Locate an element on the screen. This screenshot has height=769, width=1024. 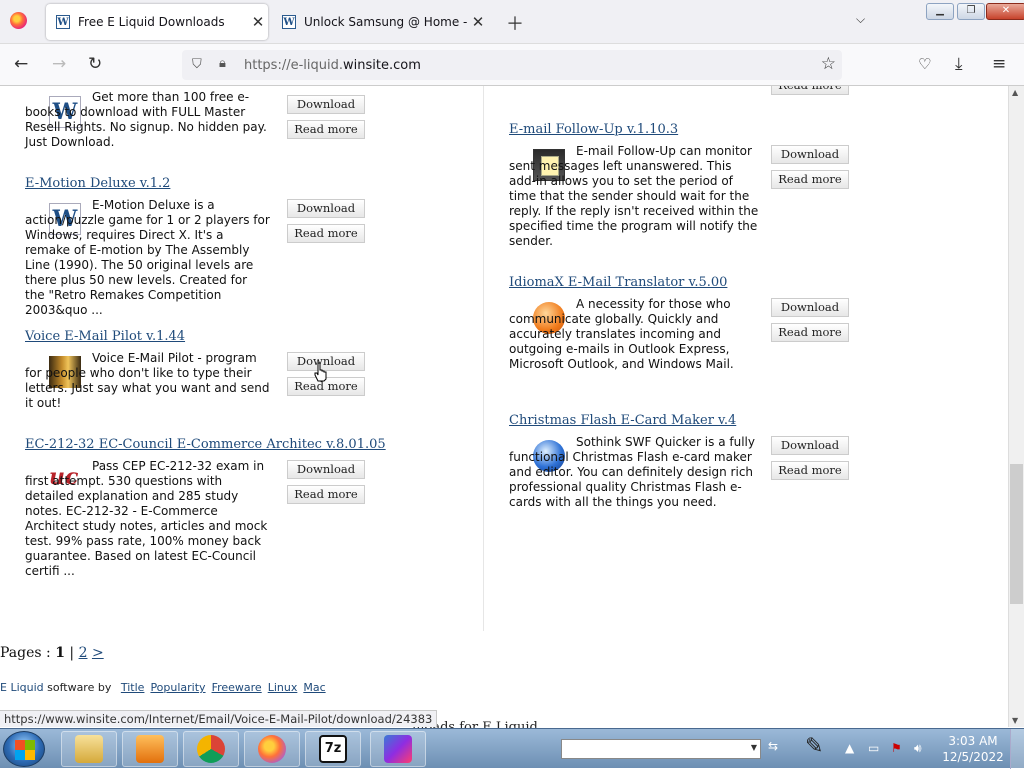
bookmark-star-icon: ☆ is located at coordinates (828, 64).